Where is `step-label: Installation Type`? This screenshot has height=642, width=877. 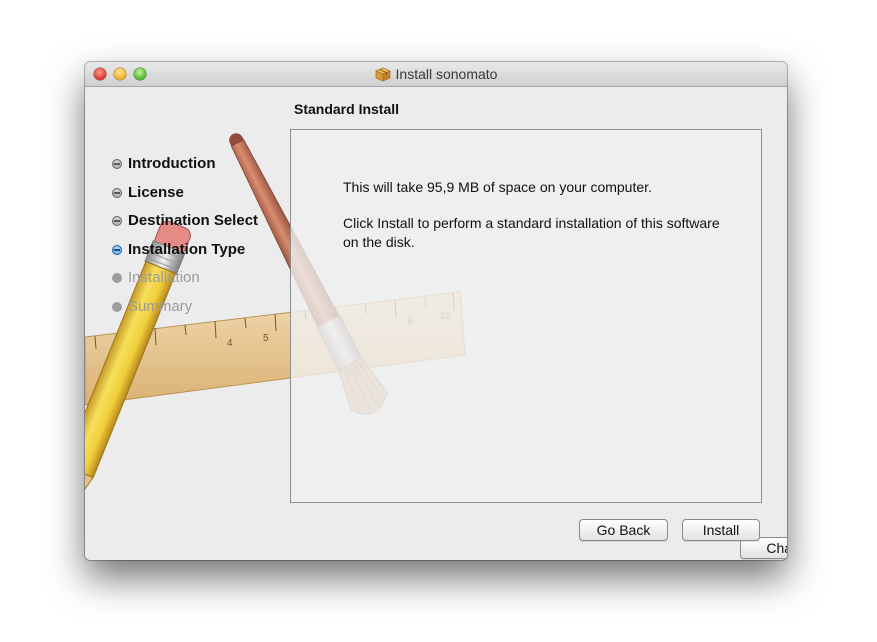 step-label: Installation Type is located at coordinates (187, 249).